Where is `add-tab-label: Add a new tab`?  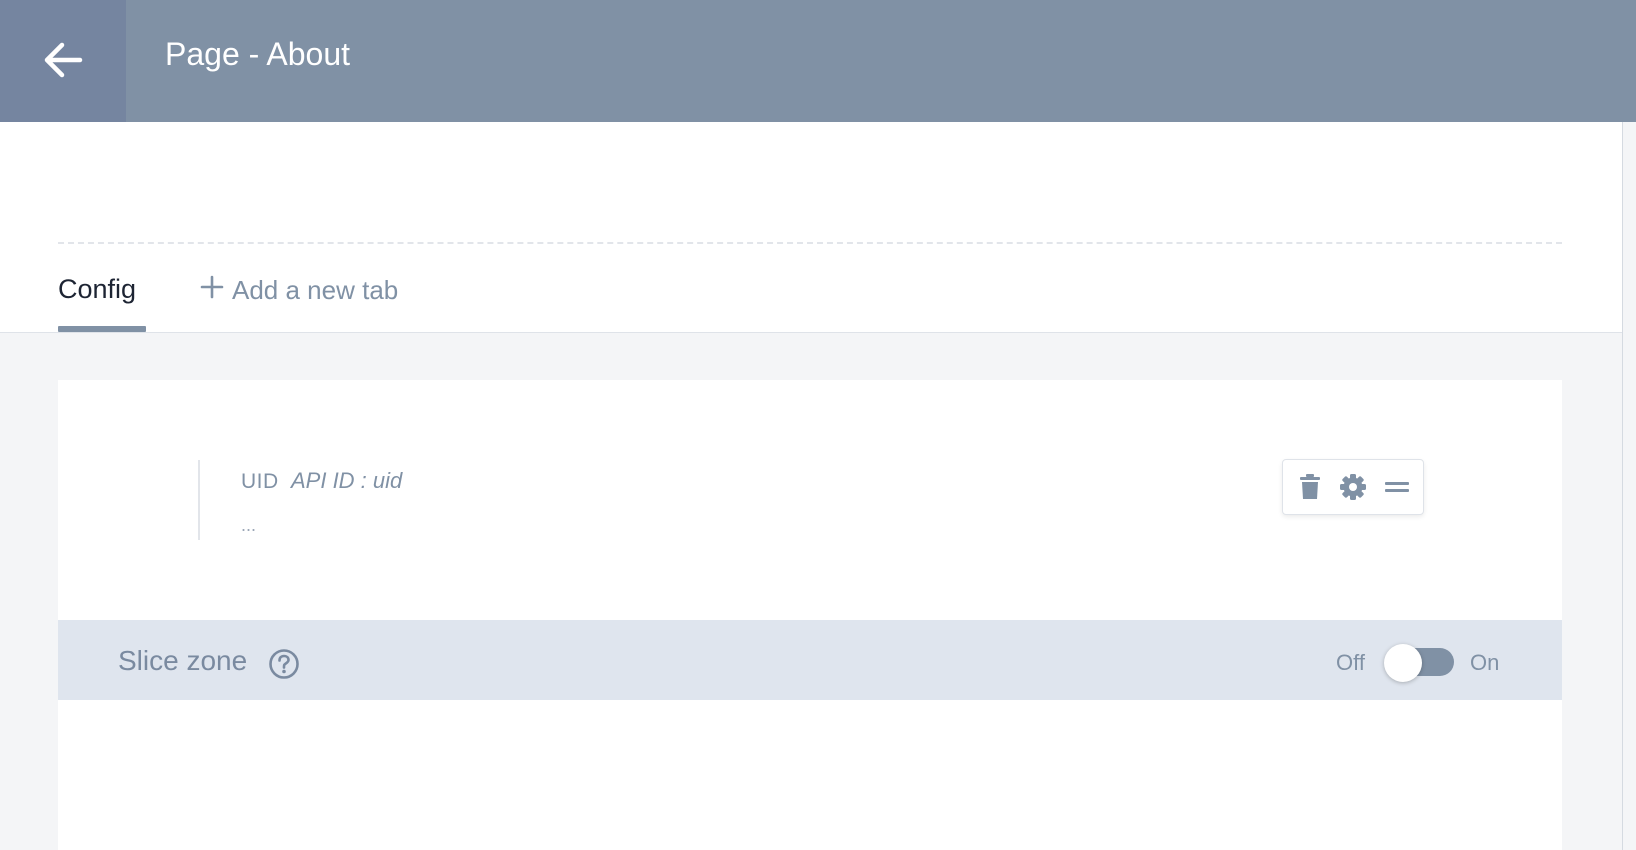 add-tab-label: Add a new tab is located at coordinates (315, 289).